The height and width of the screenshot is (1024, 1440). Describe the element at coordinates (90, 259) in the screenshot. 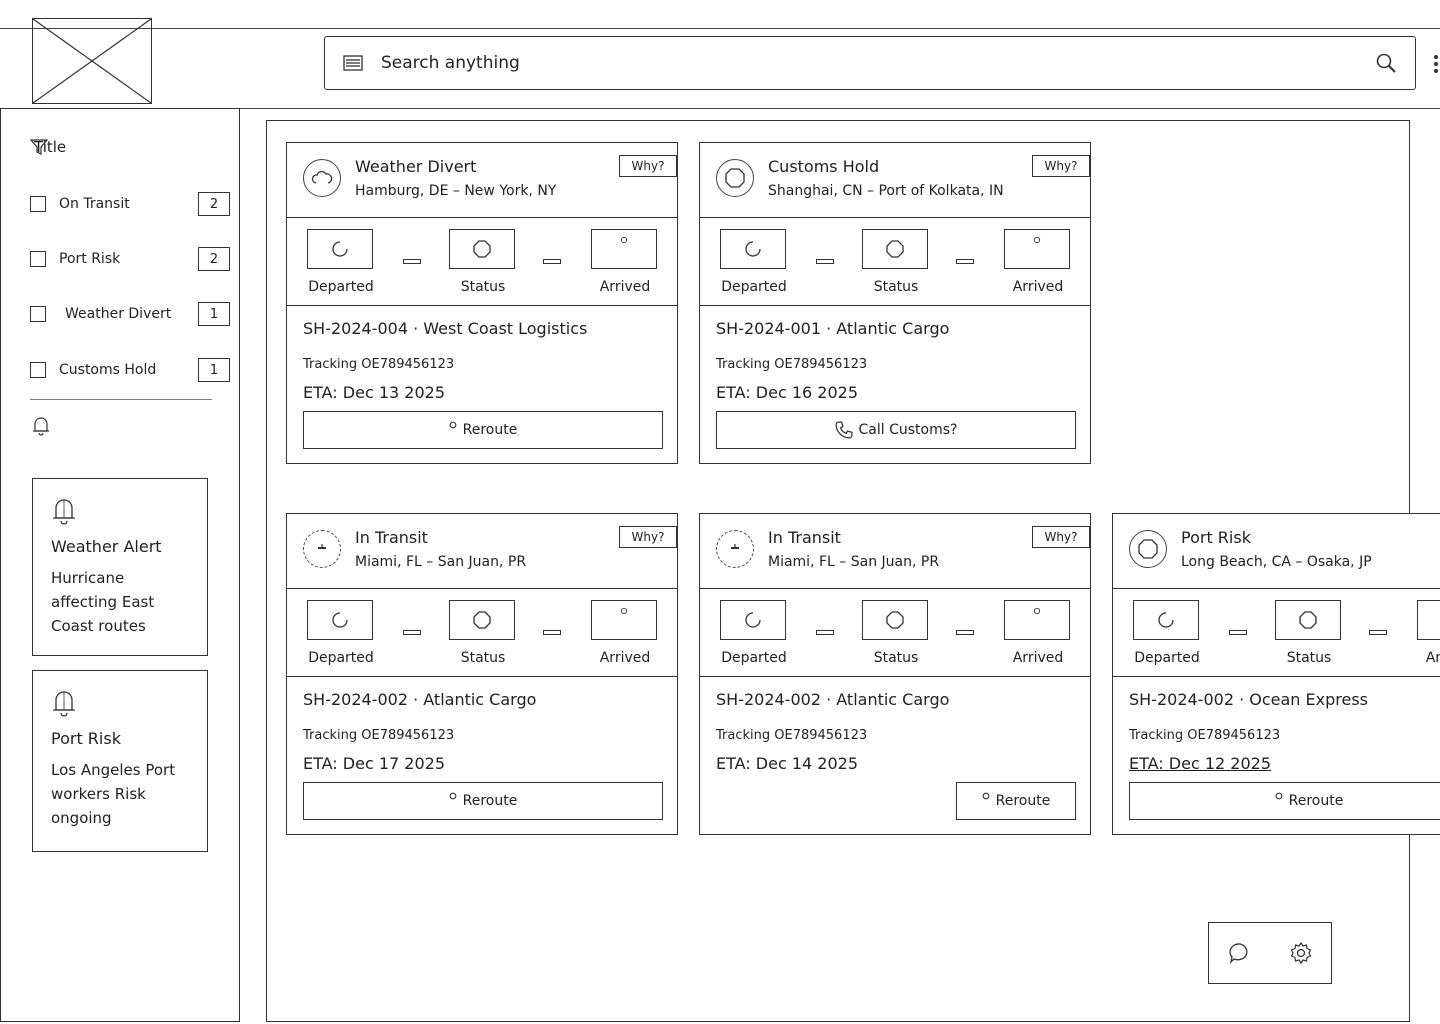

I see `filter-label: Port Risk` at that location.